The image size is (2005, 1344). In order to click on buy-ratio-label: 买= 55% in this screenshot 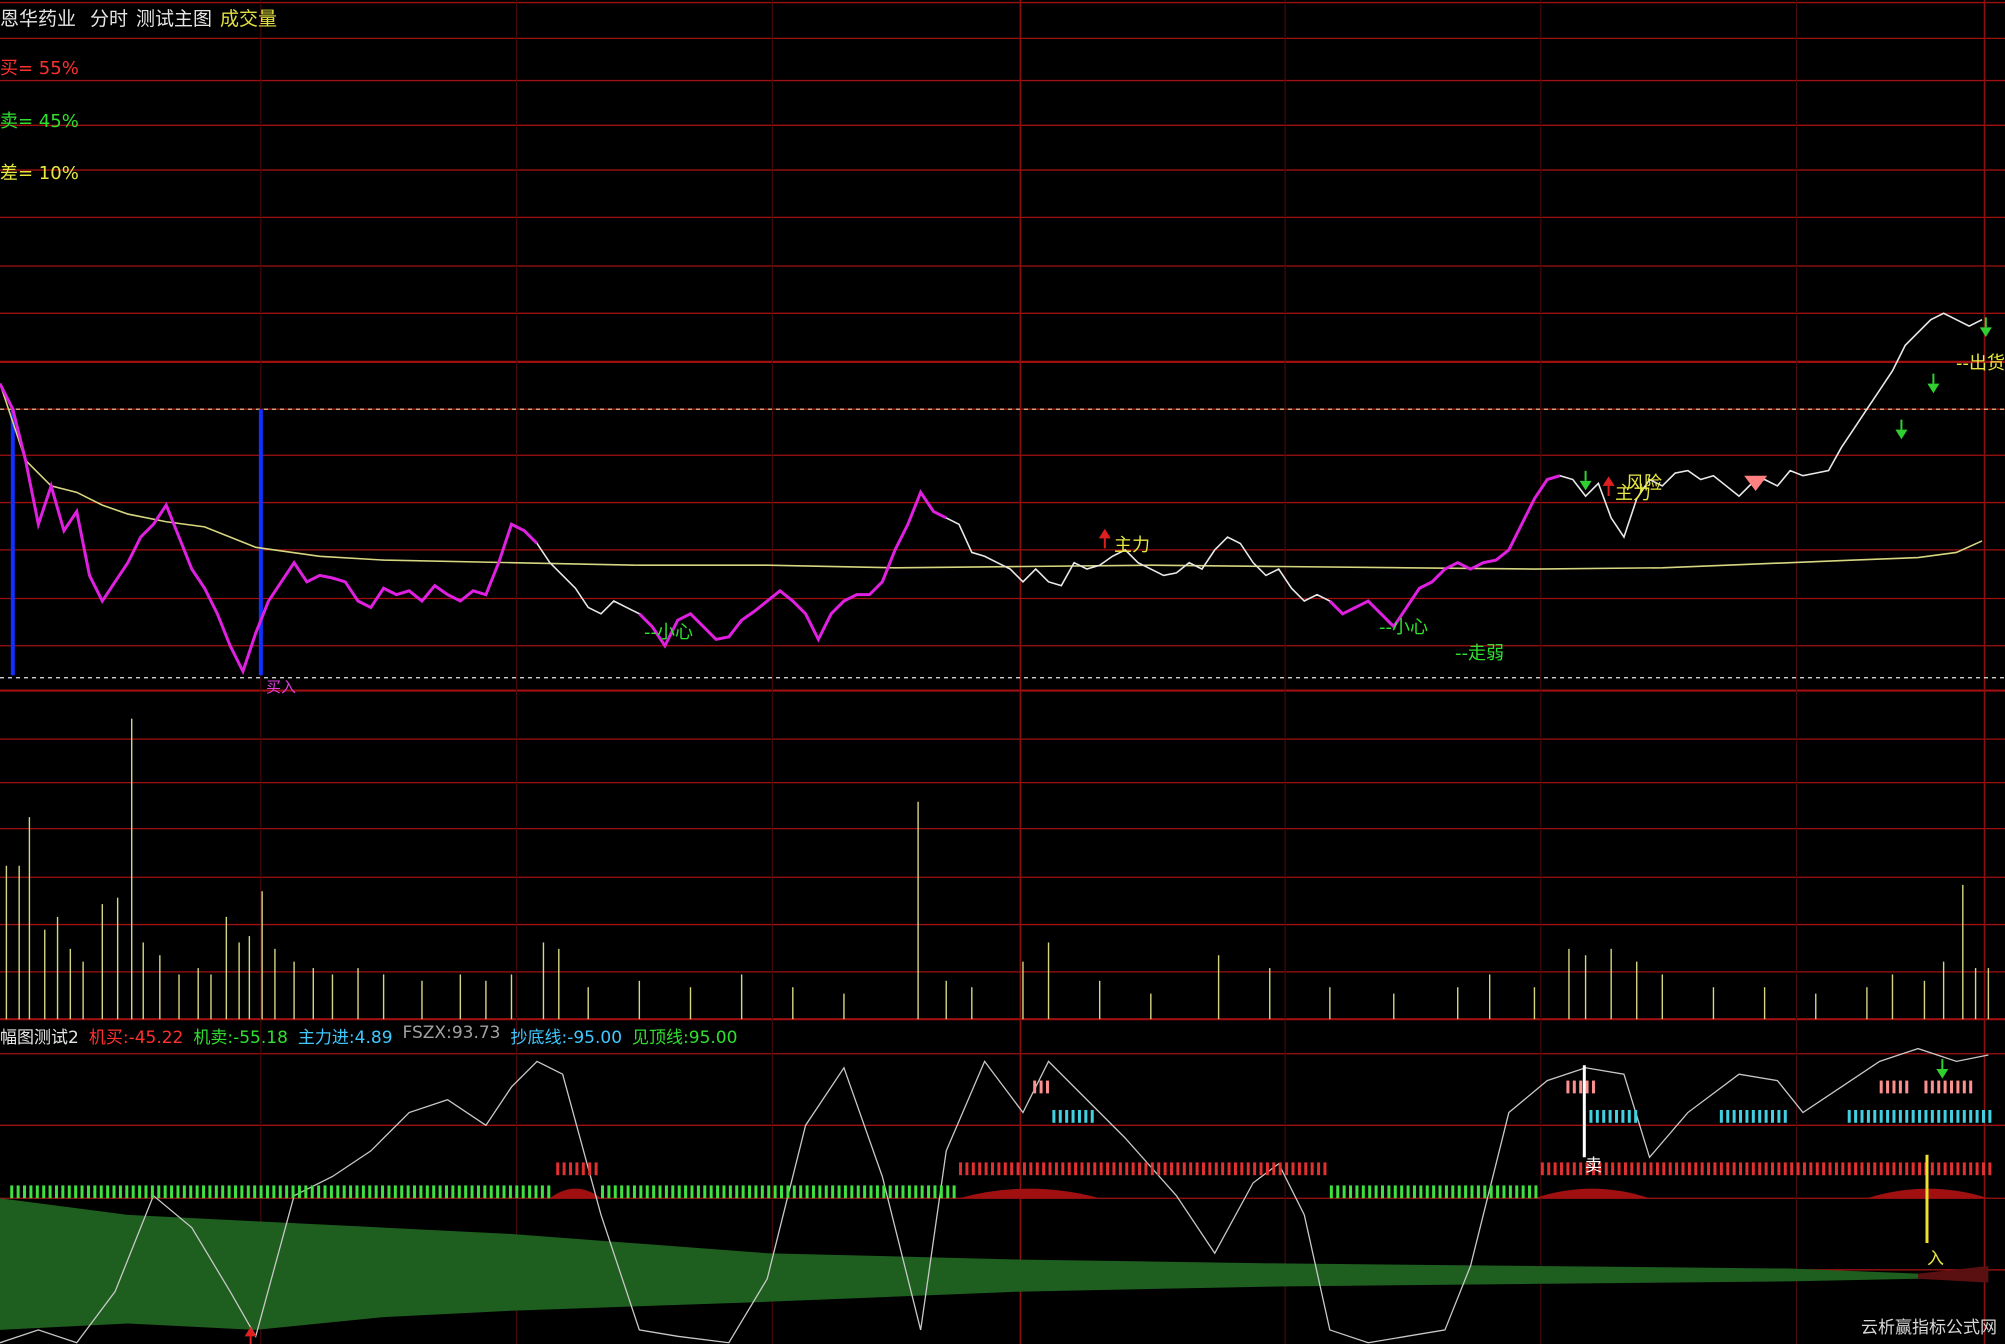, I will do `click(39, 68)`.